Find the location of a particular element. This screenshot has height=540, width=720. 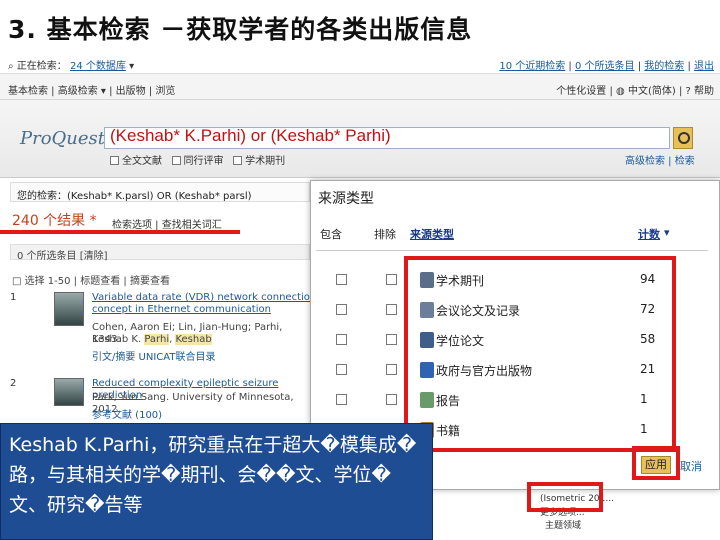

result-actions: 参考文献 (100) is located at coordinates (127, 413).